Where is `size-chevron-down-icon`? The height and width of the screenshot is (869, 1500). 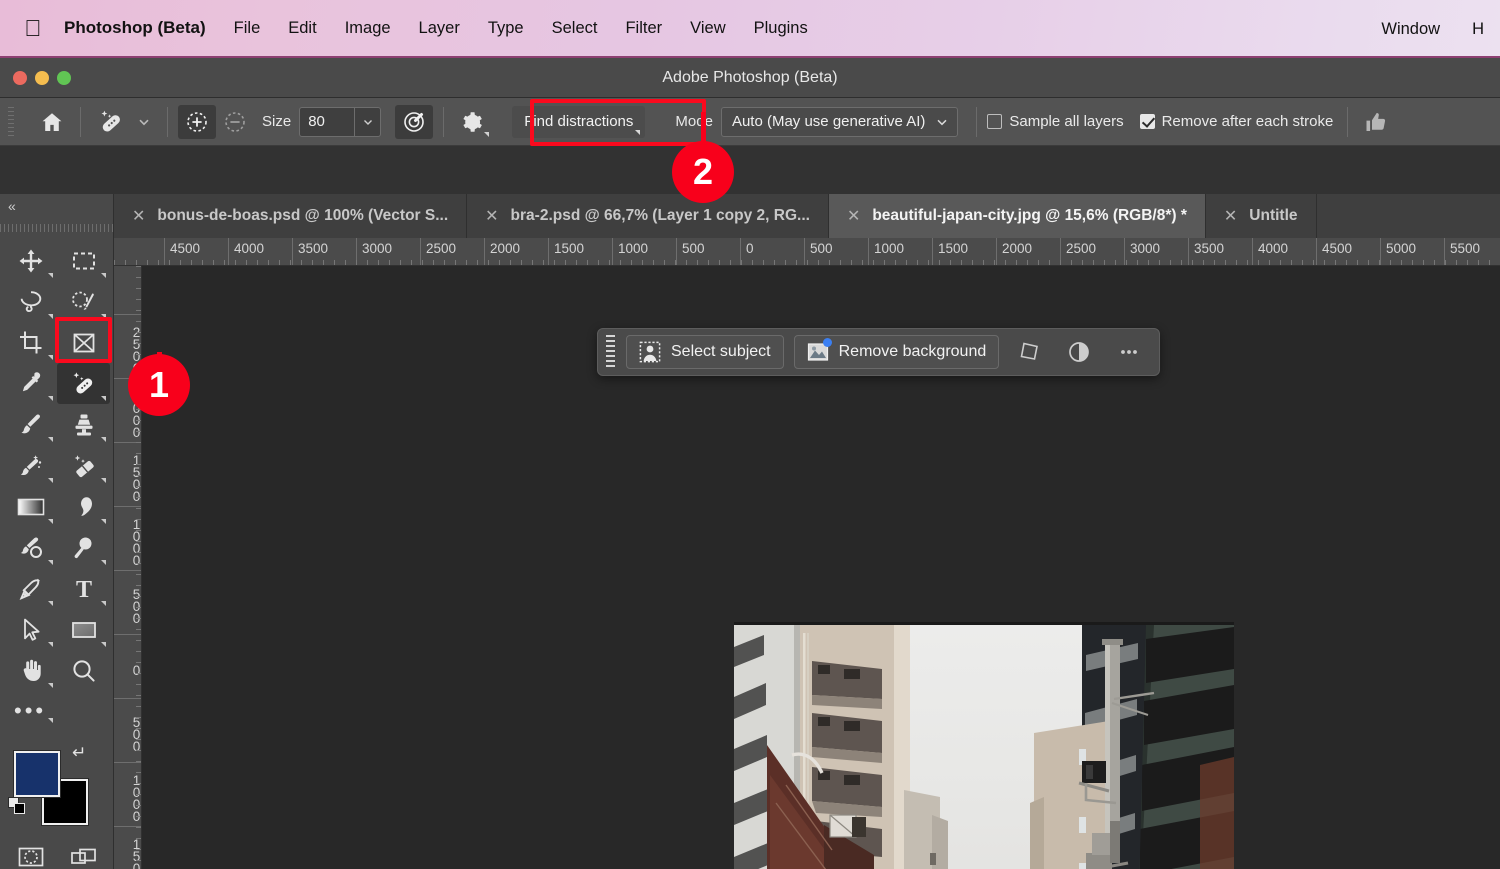
size-chevron-down-icon is located at coordinates (367, 121).